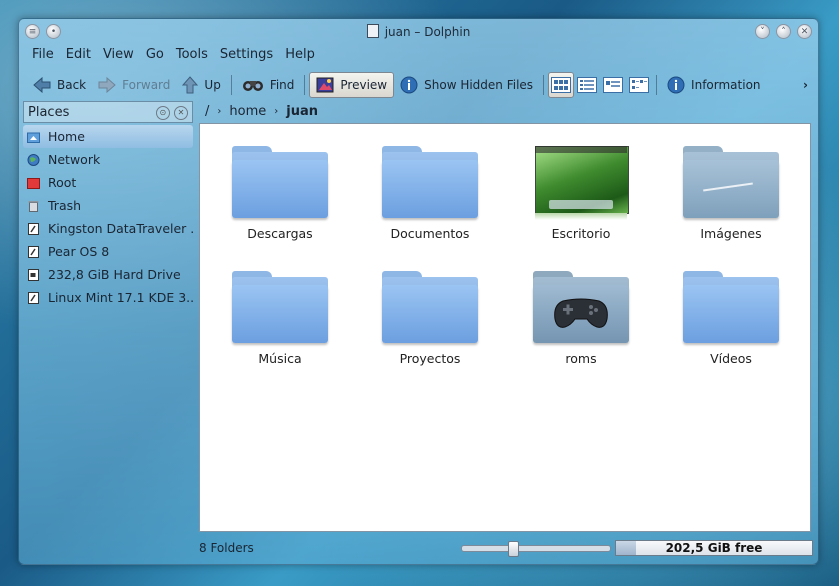  What do you see at coordinates (513, 549) in the screenshot?
I see `zoom-slider-handle` at bounding box center [513, 549].